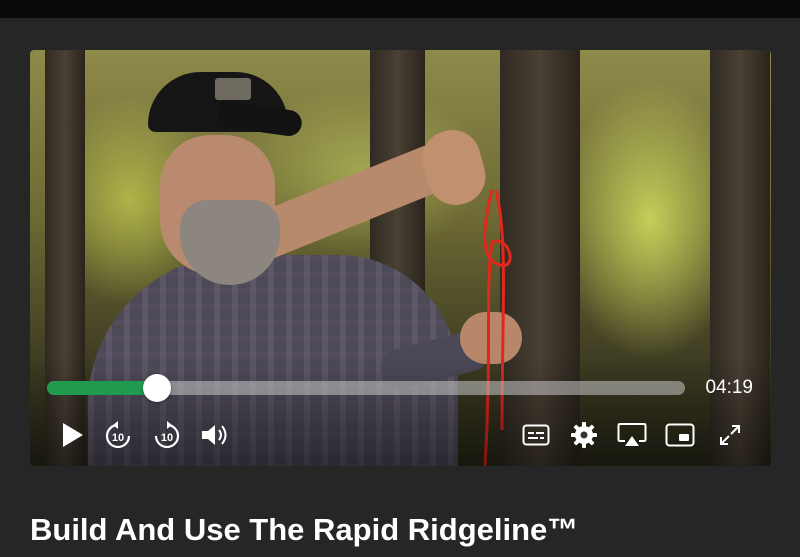 This screenshot has height=557, width=800. I want to click on settings-gear-icon, so click(584, 435).